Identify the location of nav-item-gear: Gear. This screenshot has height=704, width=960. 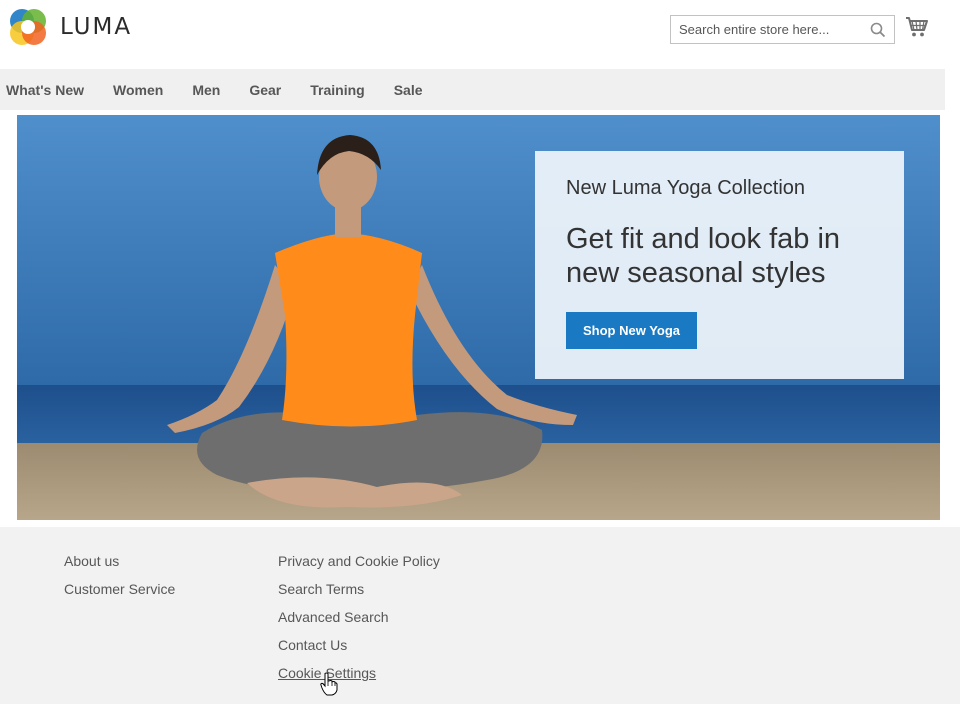
(265, 90).